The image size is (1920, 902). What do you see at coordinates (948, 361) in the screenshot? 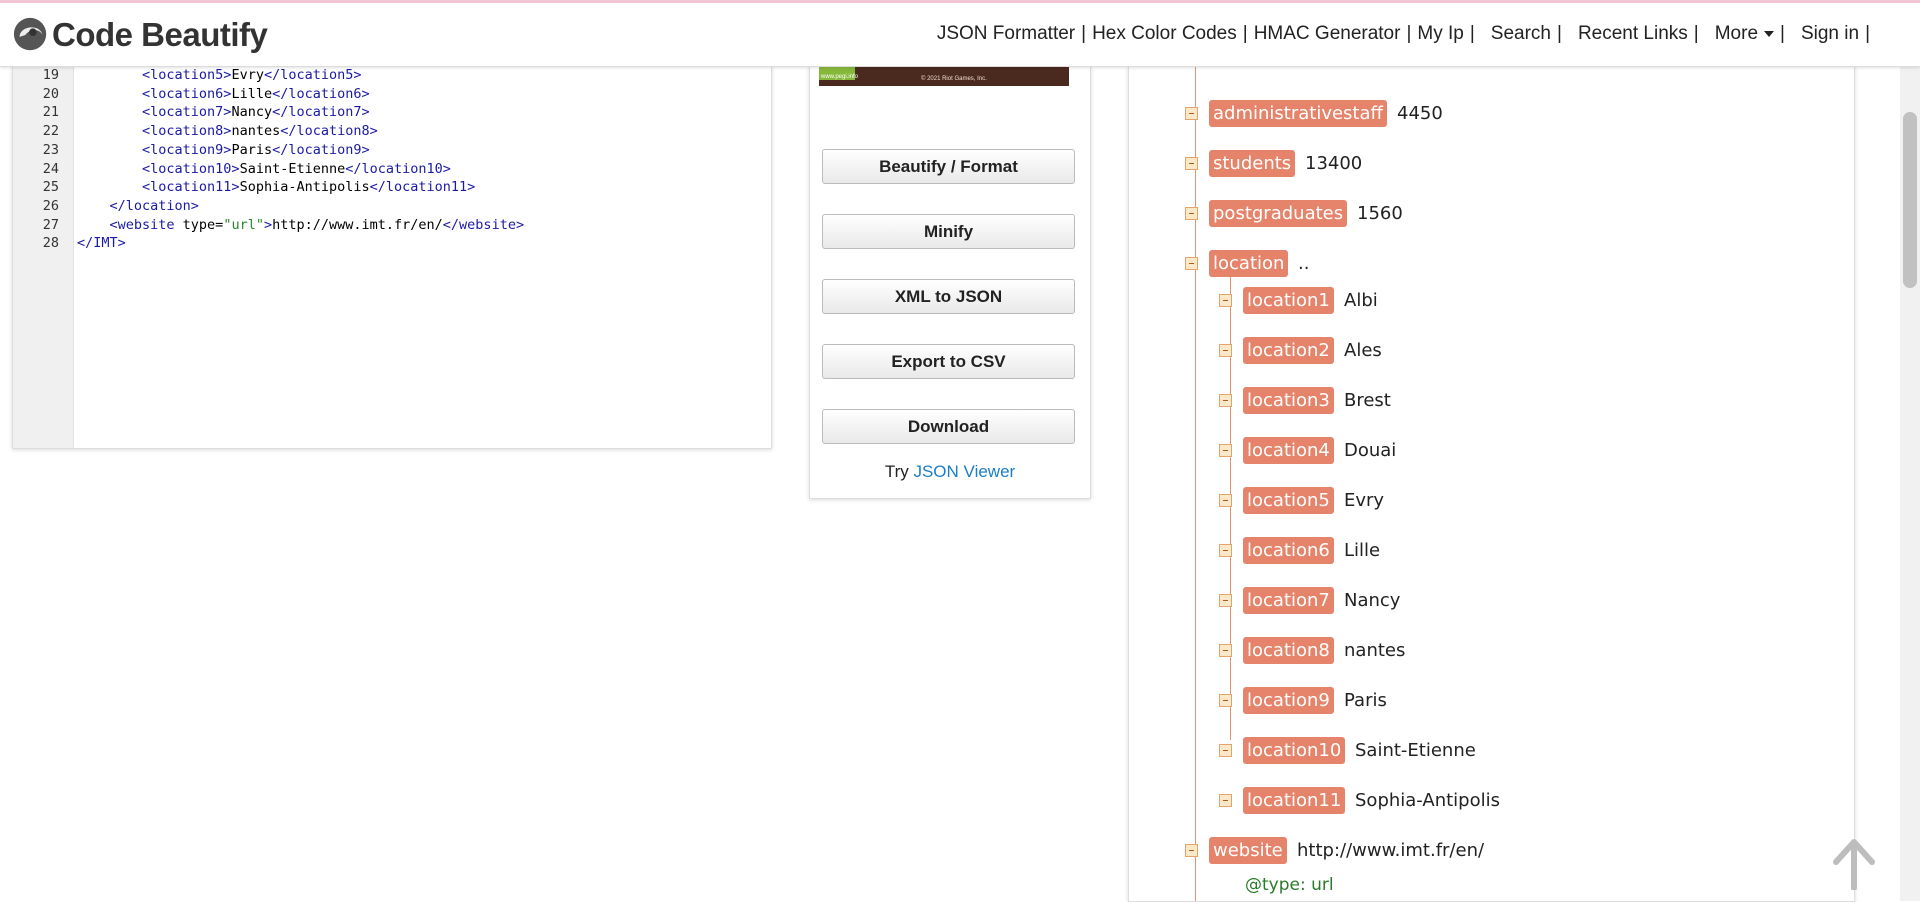
I see `export-to-csv-button: Export to CSV` at bounding box center [948, 361].